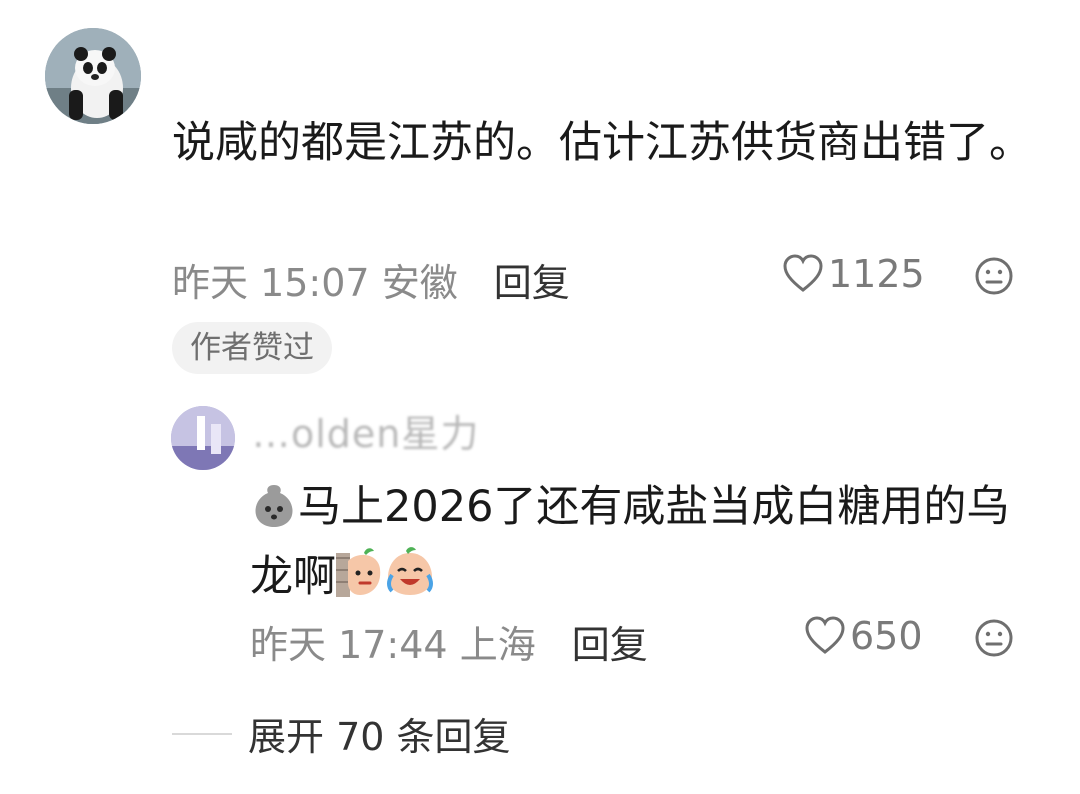  Describe the element at coordinates (252, 348) in the screenshot. I see `author-liked-badge: 作者赞过` at that location.